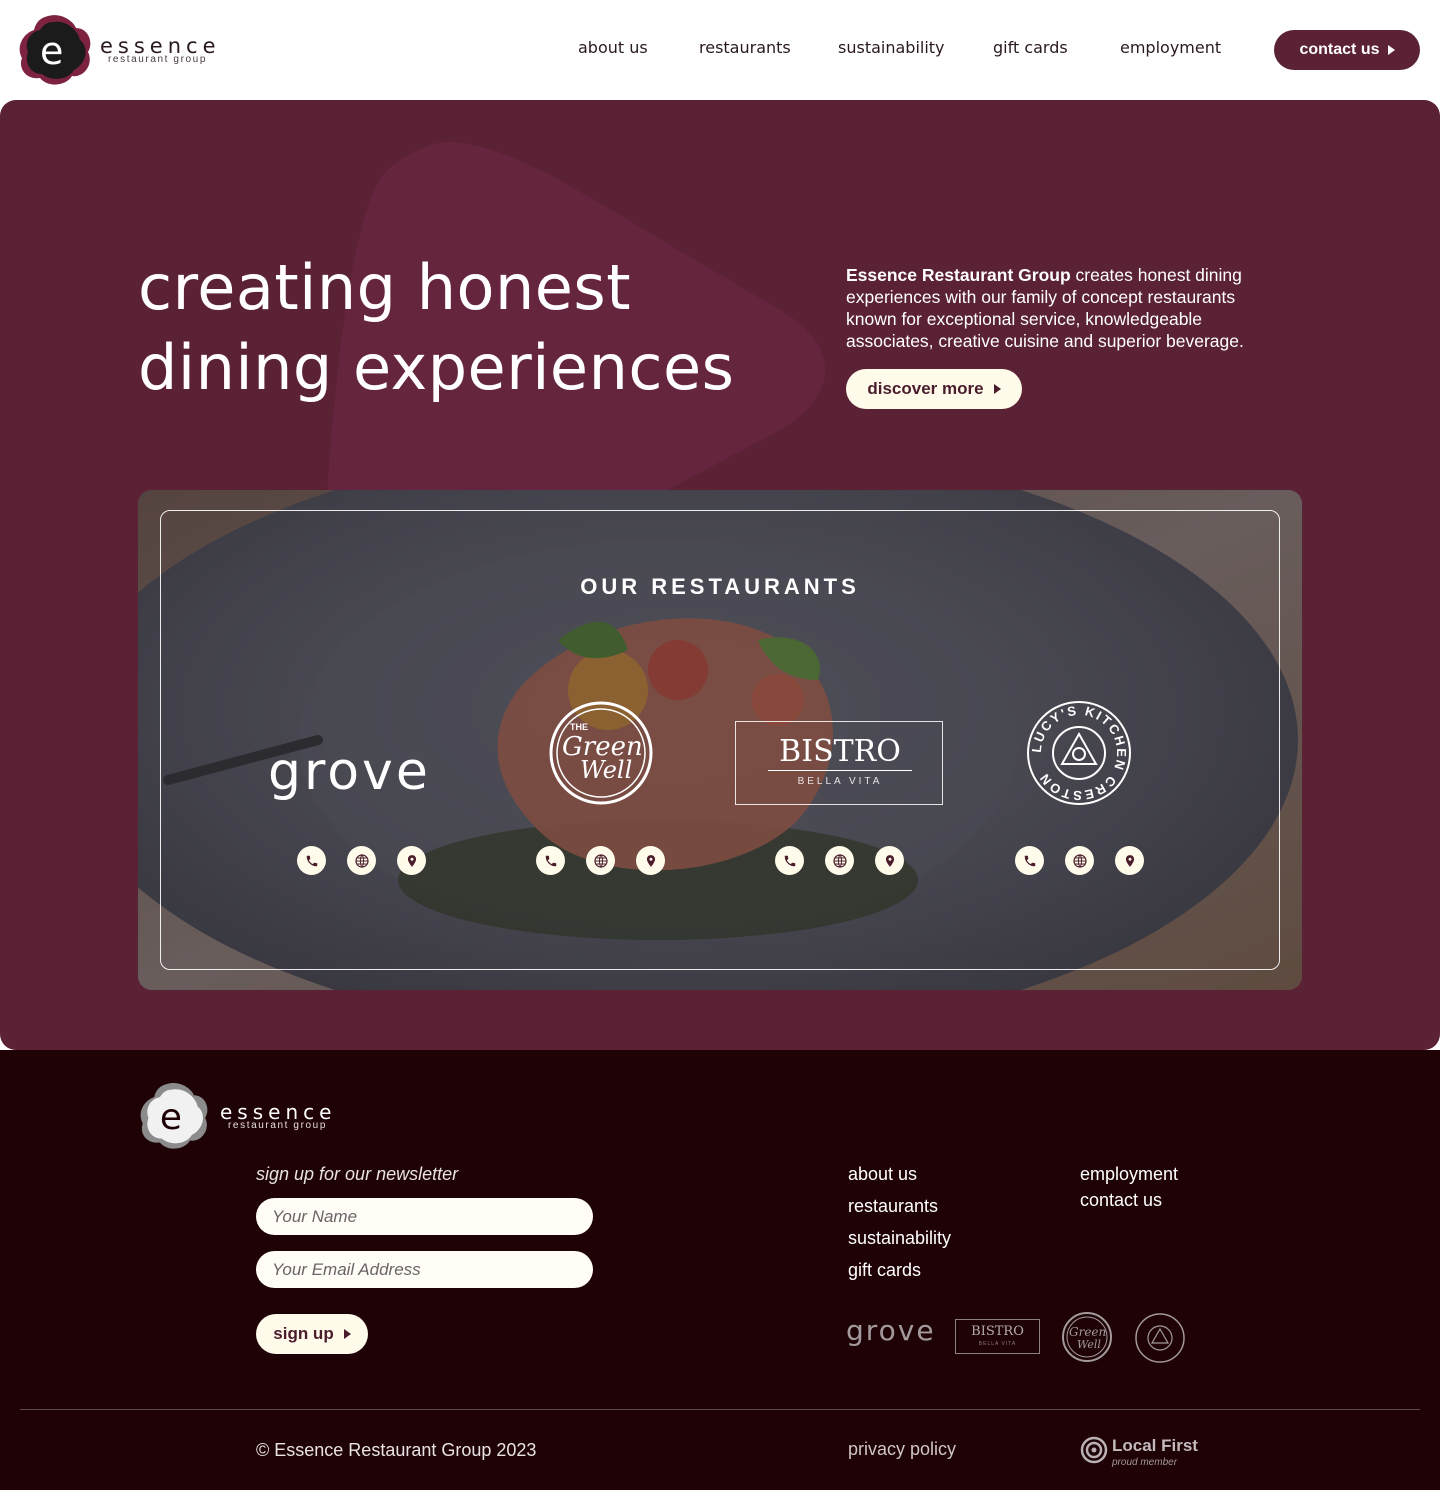  I want to click on footer-link-gift-cards: gift cards, so click(884, 1270).